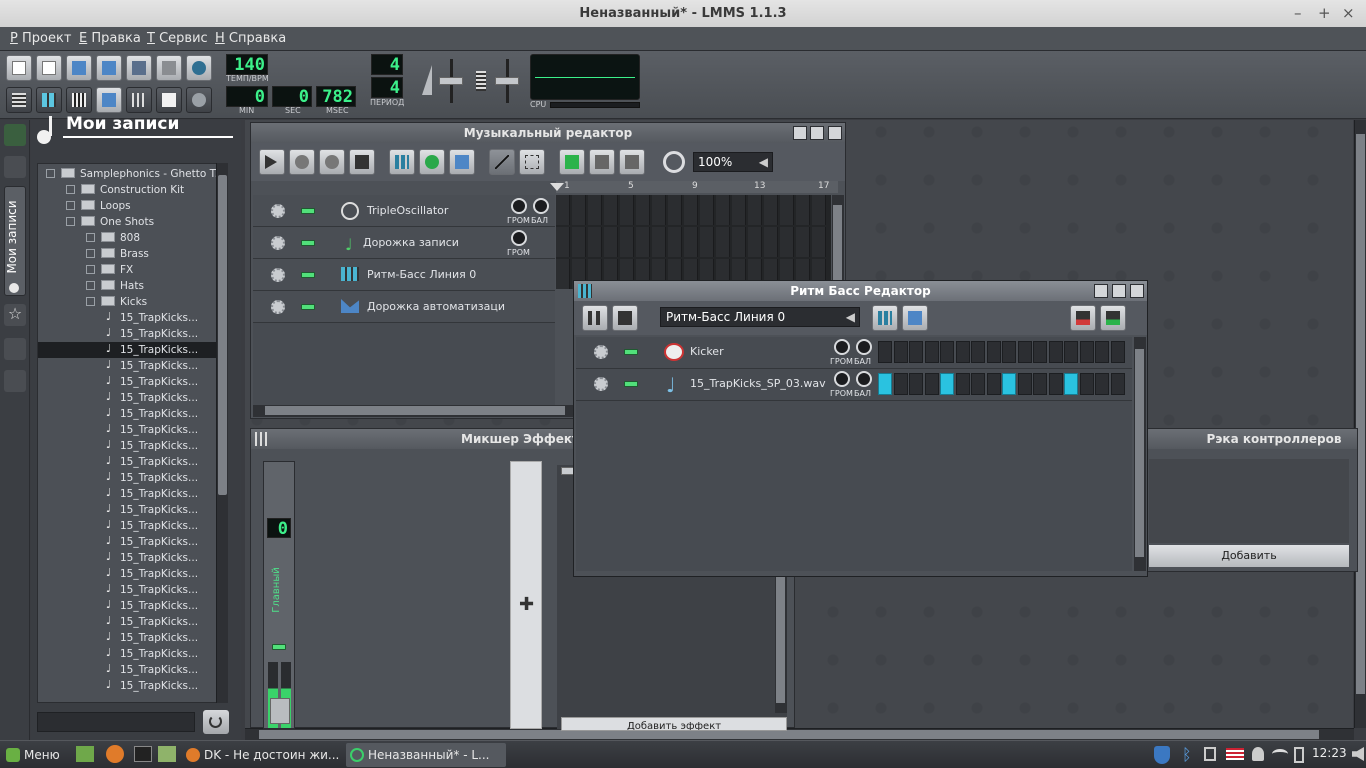 The image size is (1366, 768). I want to click on tree-folder-row: One Shots, so click(132, 222).